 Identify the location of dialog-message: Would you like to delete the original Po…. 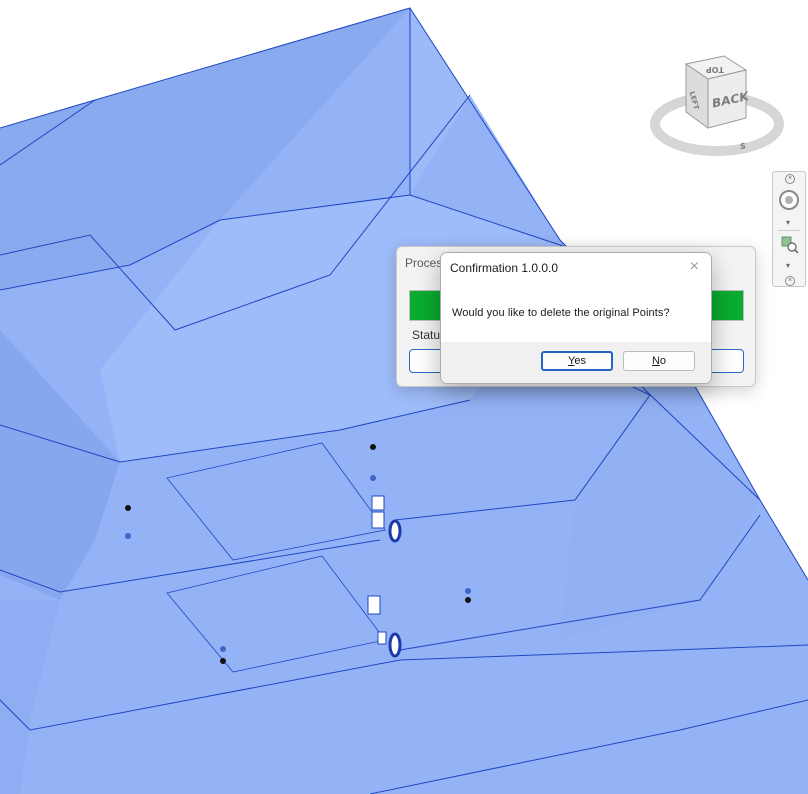
(561, 313).